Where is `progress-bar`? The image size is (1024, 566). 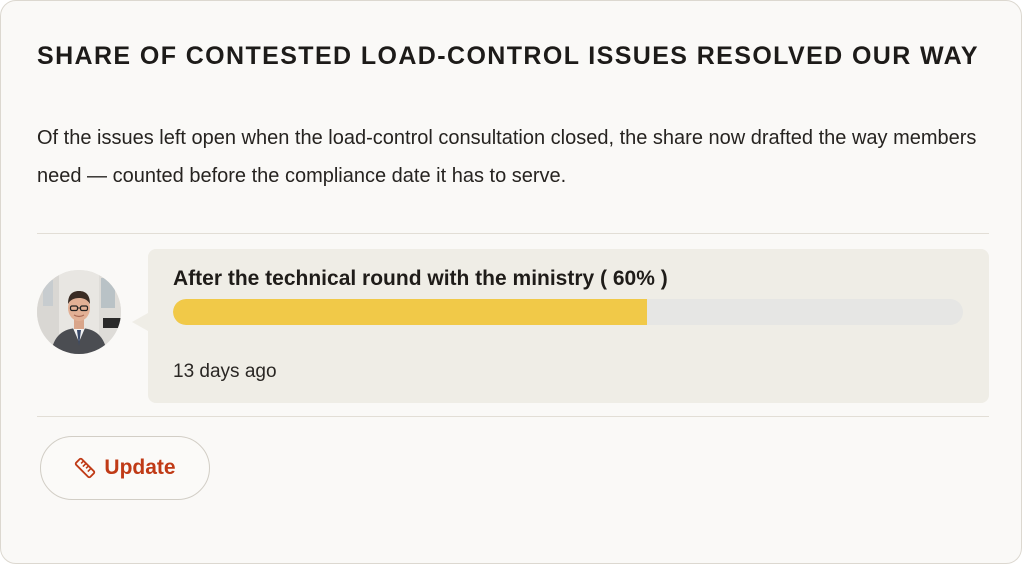 progress-bar is located at coordinates (568, 312).